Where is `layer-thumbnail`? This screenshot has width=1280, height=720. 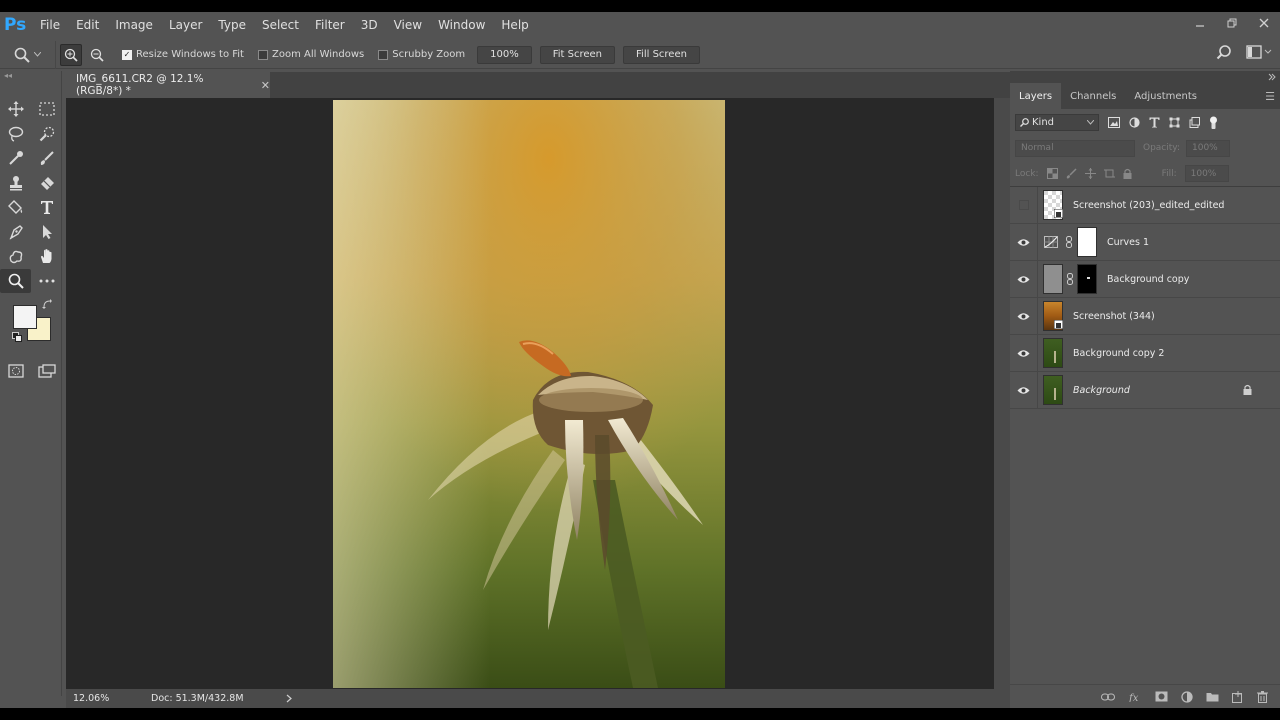
layer-thumbnail is located at coordinates (1053, 353).